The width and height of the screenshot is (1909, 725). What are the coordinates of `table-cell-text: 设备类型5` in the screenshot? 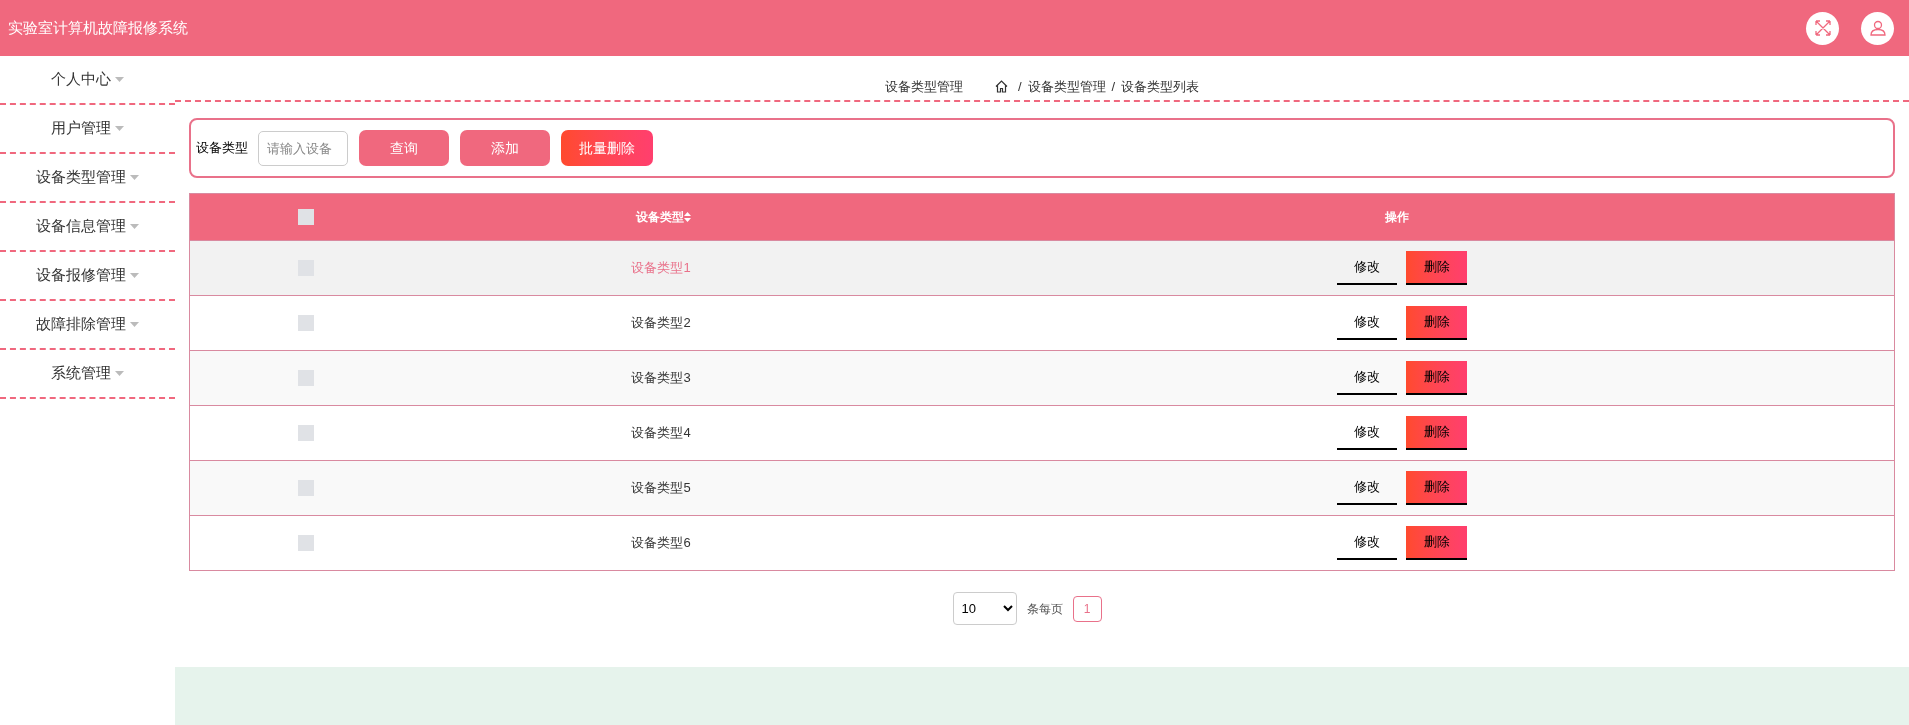 It's located at (661, 488).